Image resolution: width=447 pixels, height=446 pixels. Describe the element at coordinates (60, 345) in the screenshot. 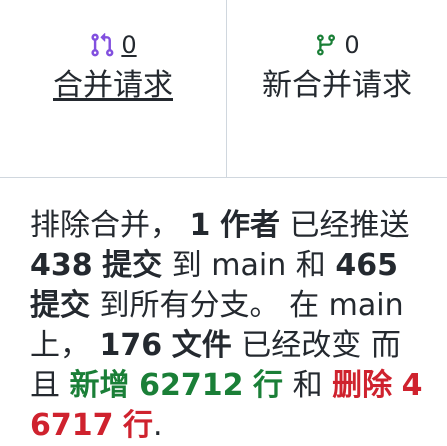

I see `summary-text: 上，` at that location.